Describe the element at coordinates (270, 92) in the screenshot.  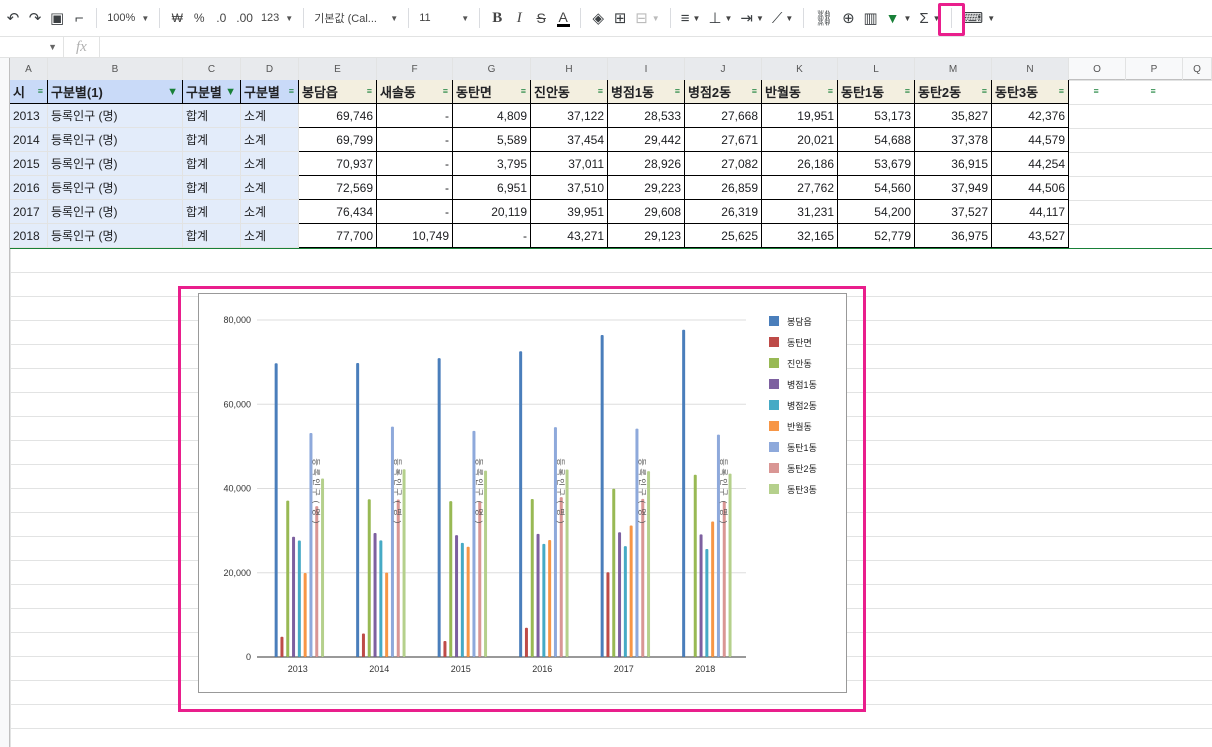
I see `header-cell: 구분별 ≡` at that location.